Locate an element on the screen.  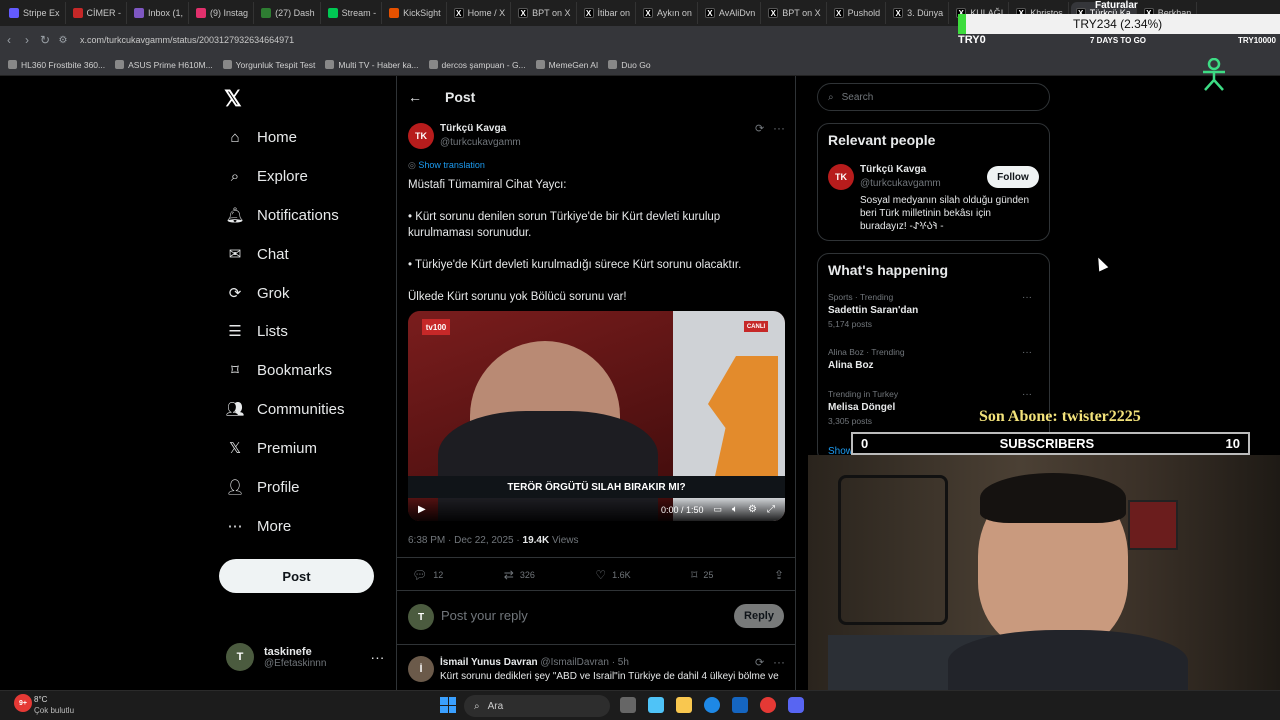
author-handle: @turkcukavgamm is located at coordinates (480, 142).